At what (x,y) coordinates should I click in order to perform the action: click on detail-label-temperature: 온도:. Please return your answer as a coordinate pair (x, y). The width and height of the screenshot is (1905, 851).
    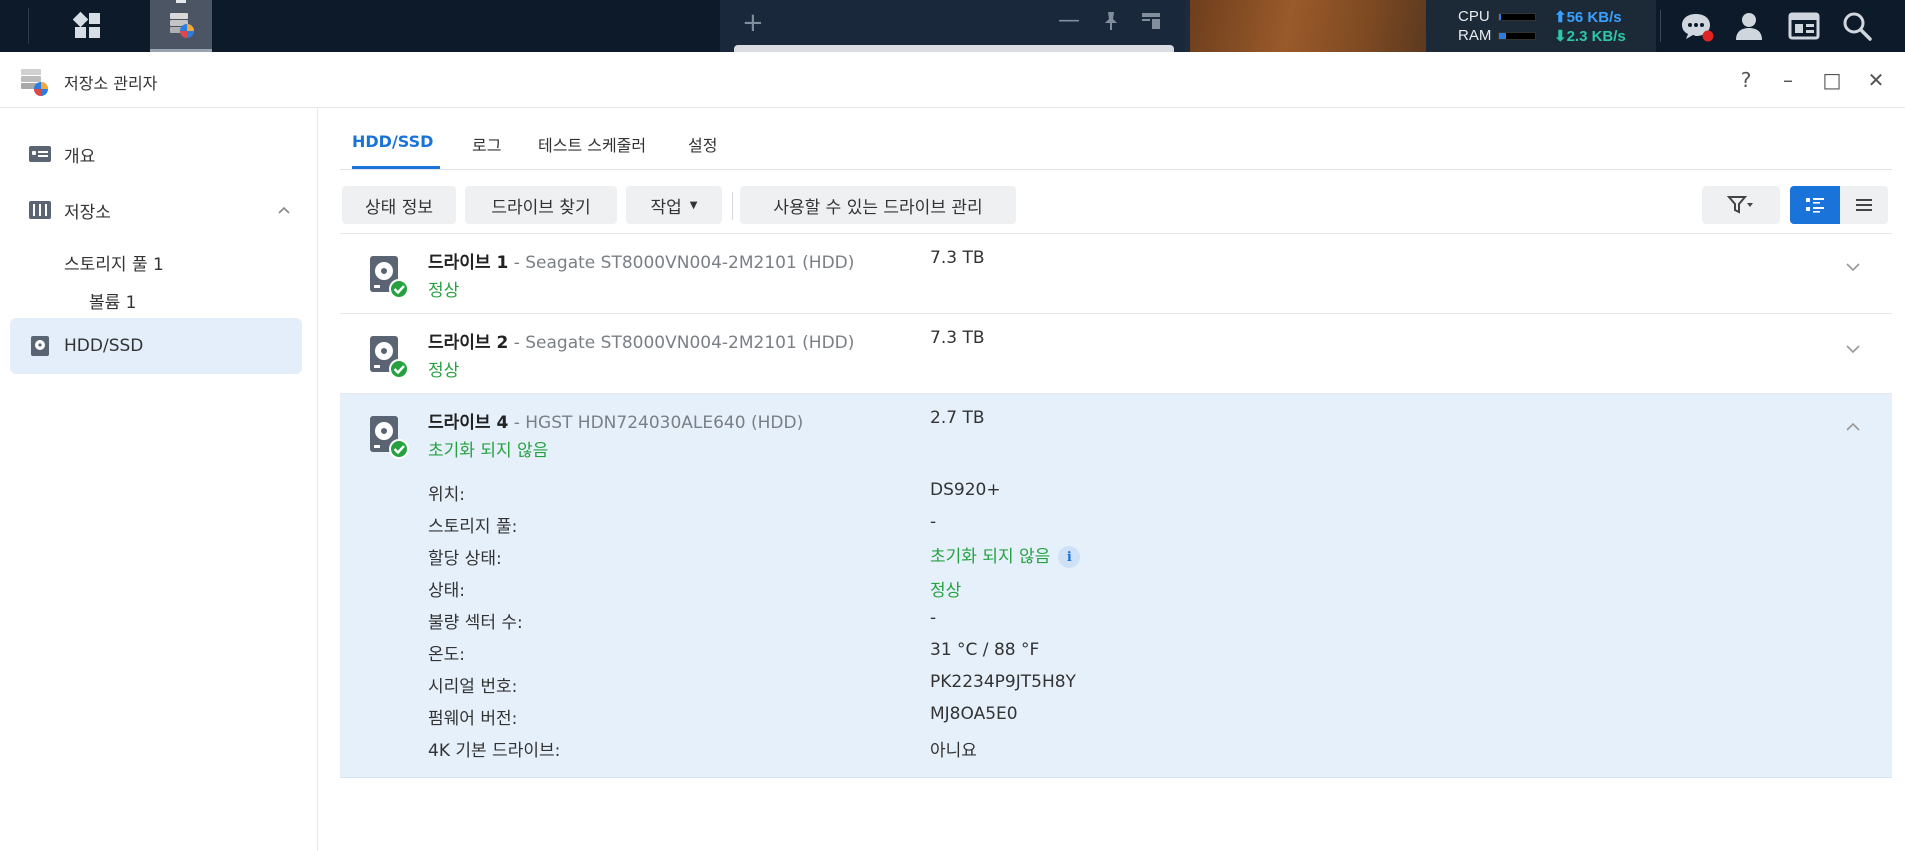
    Looking at the image, I should click on (447, 655).